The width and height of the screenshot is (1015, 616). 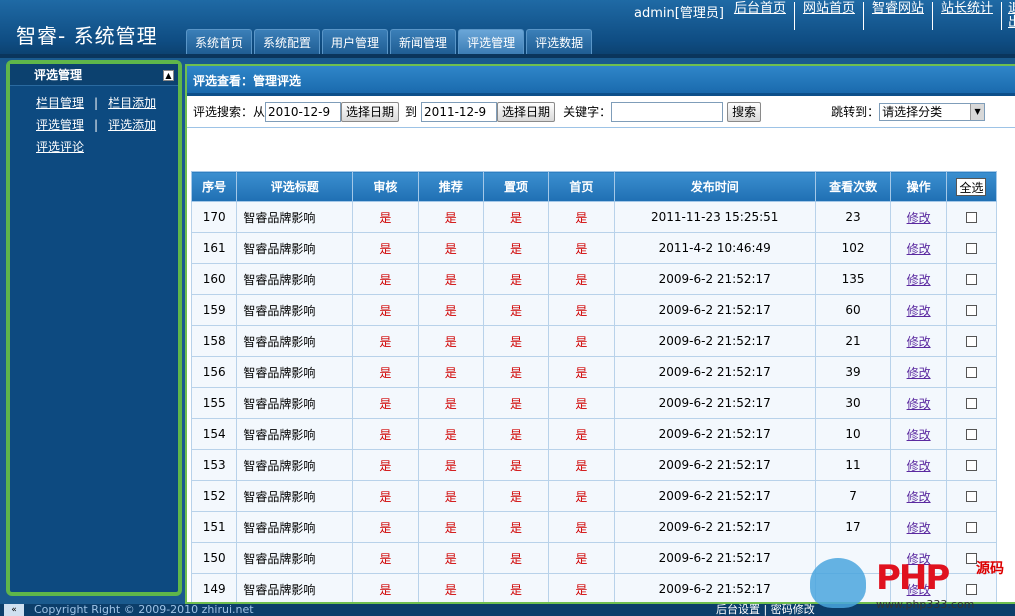 I want to click on link-zhirui-site: 智睿网站, so click(x=897, y=16).